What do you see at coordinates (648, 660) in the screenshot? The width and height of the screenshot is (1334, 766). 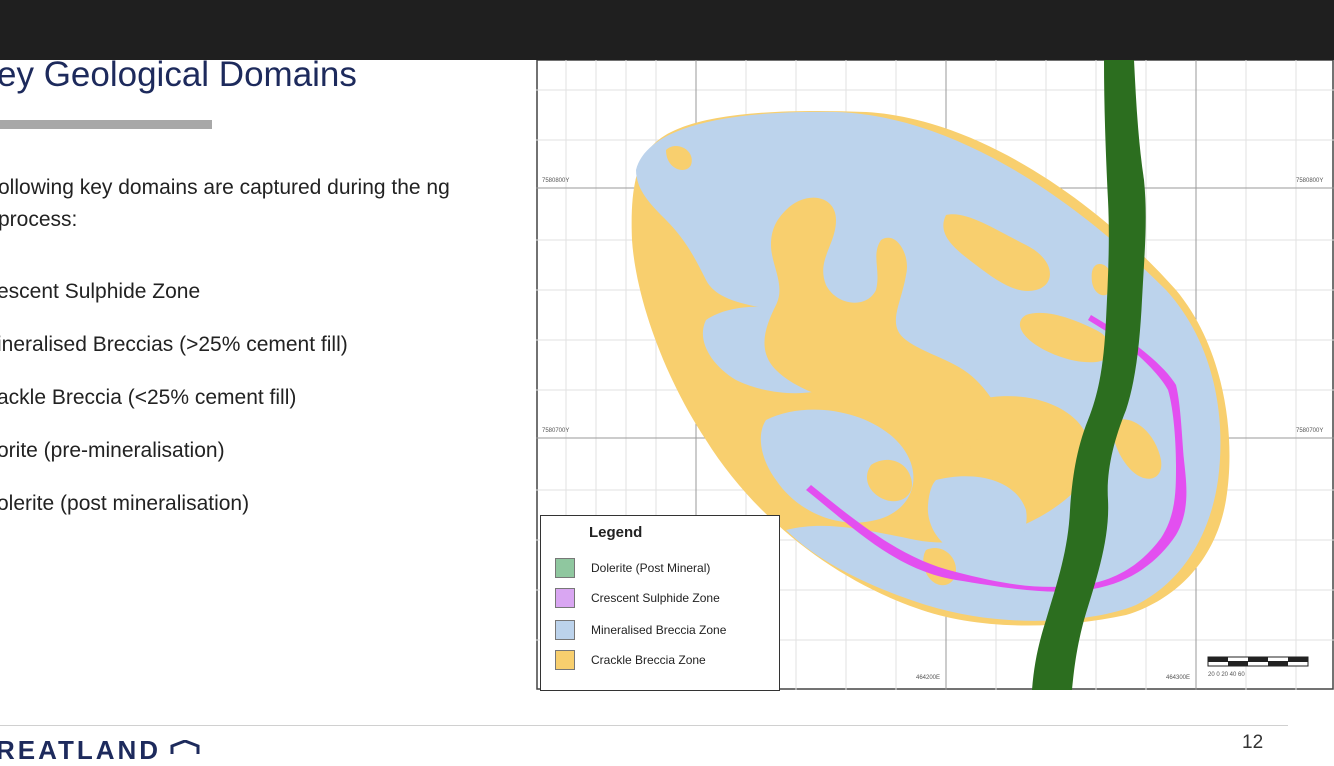 I see `legend-label-crackle: Crackle Breccia Zone` at bounding box center [648, 660].